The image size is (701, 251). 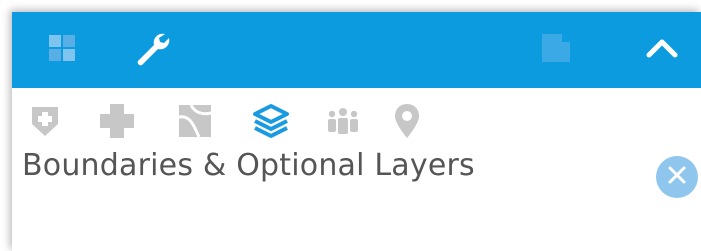 What do you see at coordinates (248, 165) in the screenshot?
I see `section-title: Boundaries & Optional Layers` at bounding box center [248, 165].